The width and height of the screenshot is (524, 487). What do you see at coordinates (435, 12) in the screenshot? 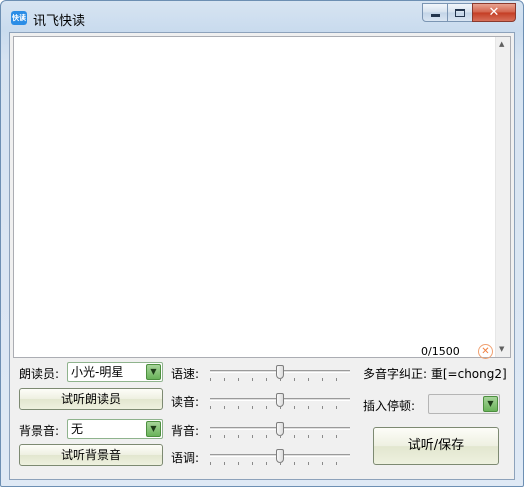
I see `minimize-button` at bounding box center [435, 12].